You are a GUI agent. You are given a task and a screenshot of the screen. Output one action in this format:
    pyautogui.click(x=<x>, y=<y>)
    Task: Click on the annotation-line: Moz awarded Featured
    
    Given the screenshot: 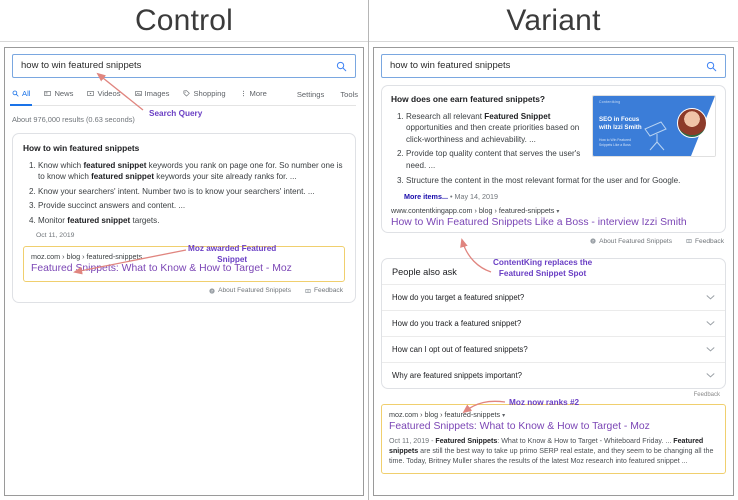 What is the action you would take?
    pyautogui.click(x=232, y=248)
    